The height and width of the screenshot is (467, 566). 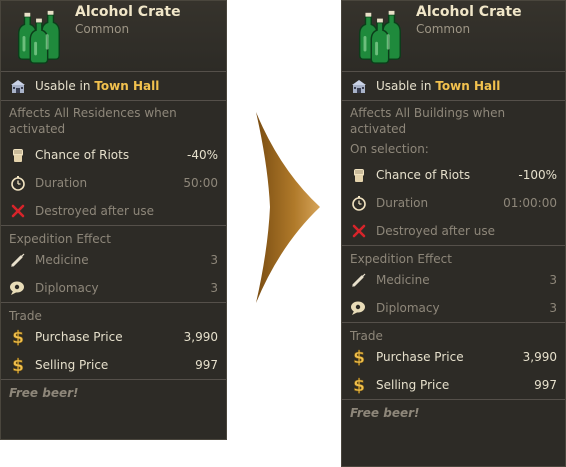 What do you see at coordinates (202, 155) in the screenshot?
I see `chance-value: -40%` at bounding box center [202, 155].